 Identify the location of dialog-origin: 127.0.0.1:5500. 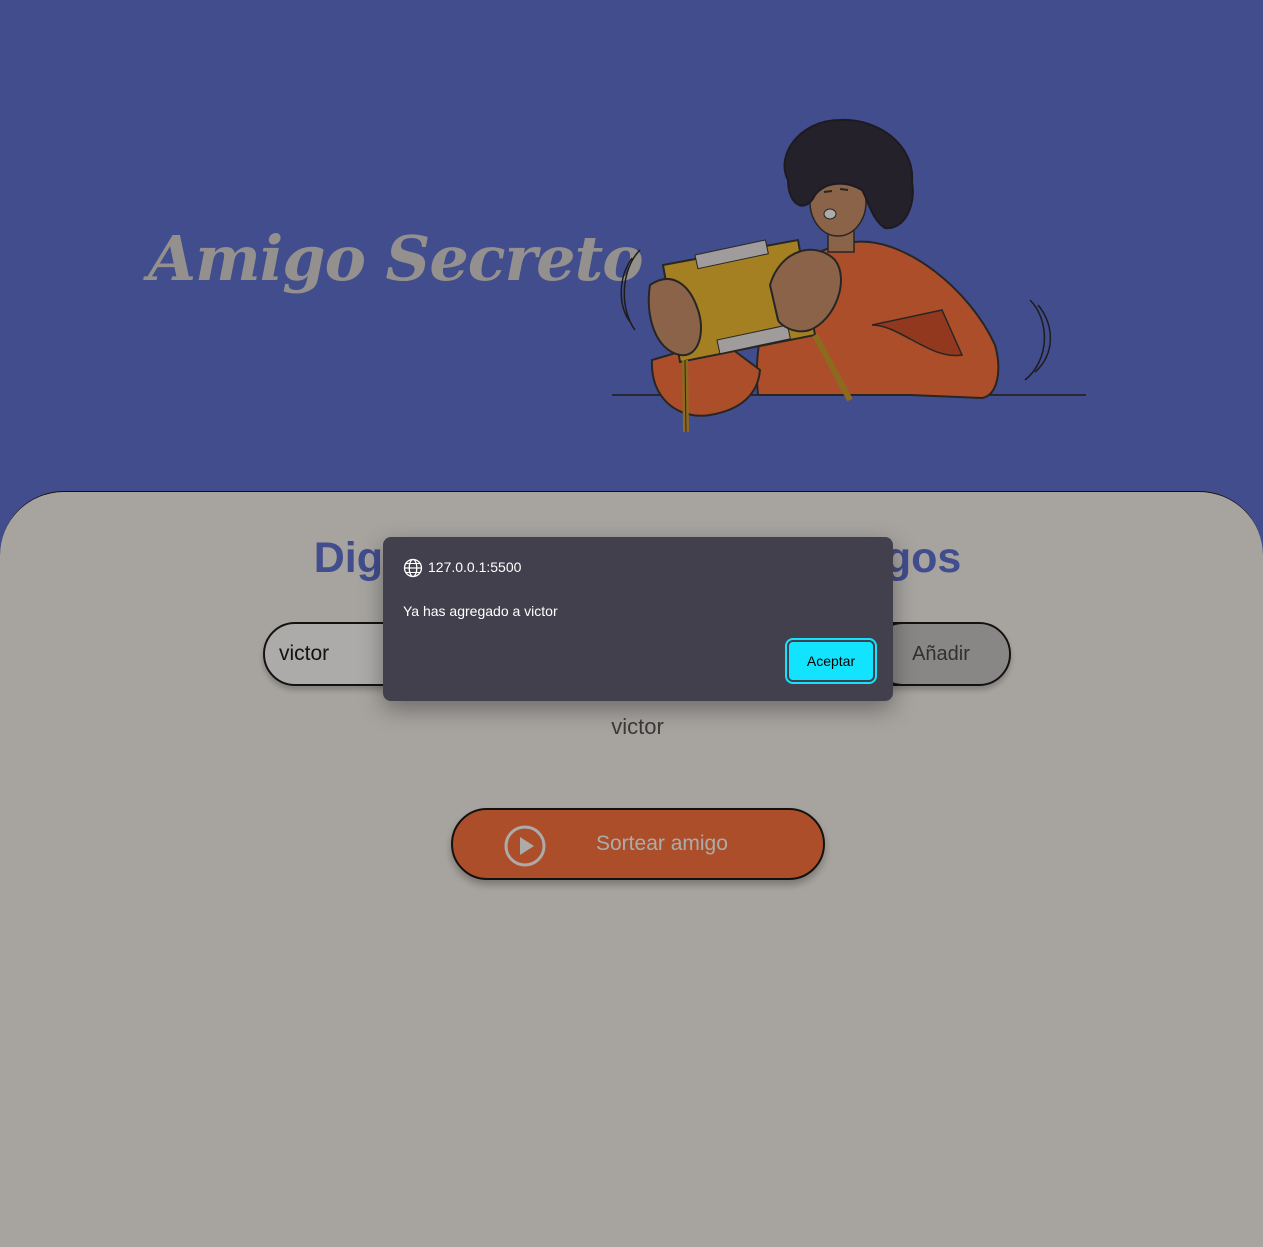
(475, 567).